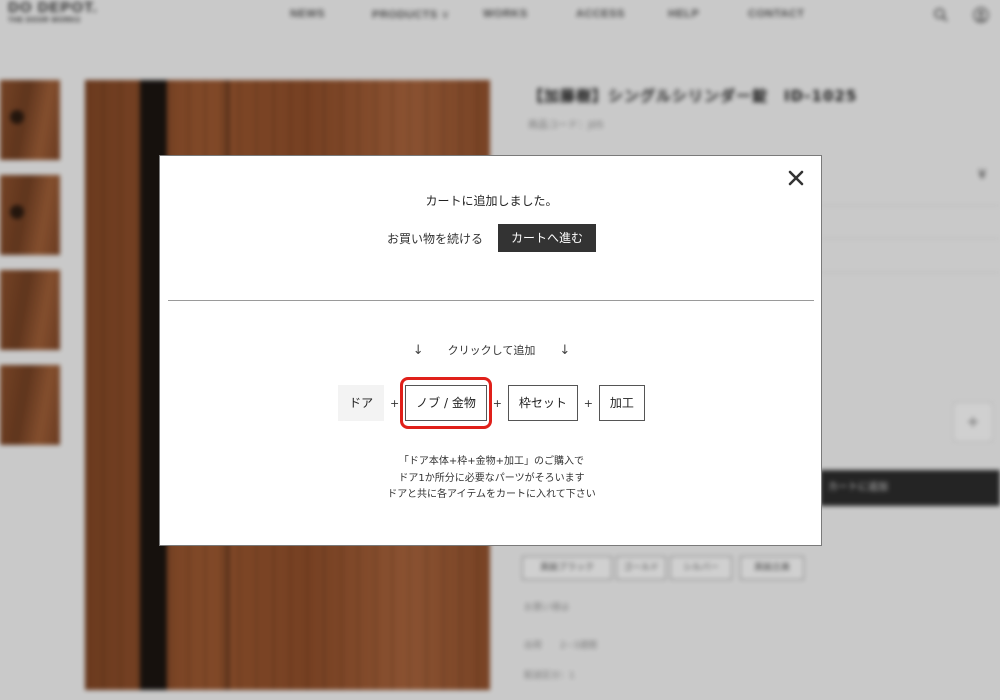 This screenshot has width=1000, height=700. I want to click on added-message: カートに追加しました。, so click(491, 201).